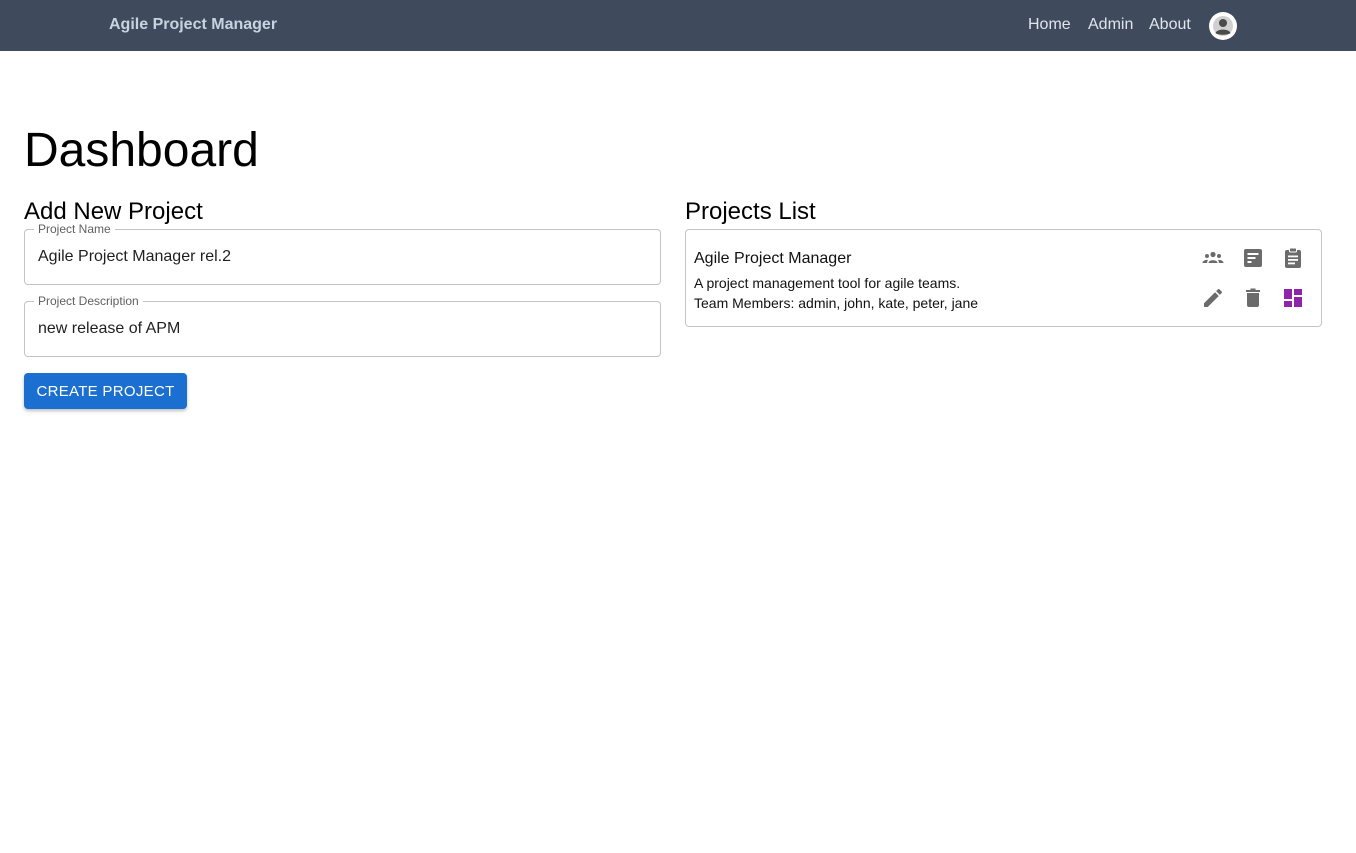 The height and width of the screenshot is (853, 1356). What do you see at coordinates (773, 258) in the screenshot?
I see `project-name: Agile Project Manager` at bounding box center [773, 258].